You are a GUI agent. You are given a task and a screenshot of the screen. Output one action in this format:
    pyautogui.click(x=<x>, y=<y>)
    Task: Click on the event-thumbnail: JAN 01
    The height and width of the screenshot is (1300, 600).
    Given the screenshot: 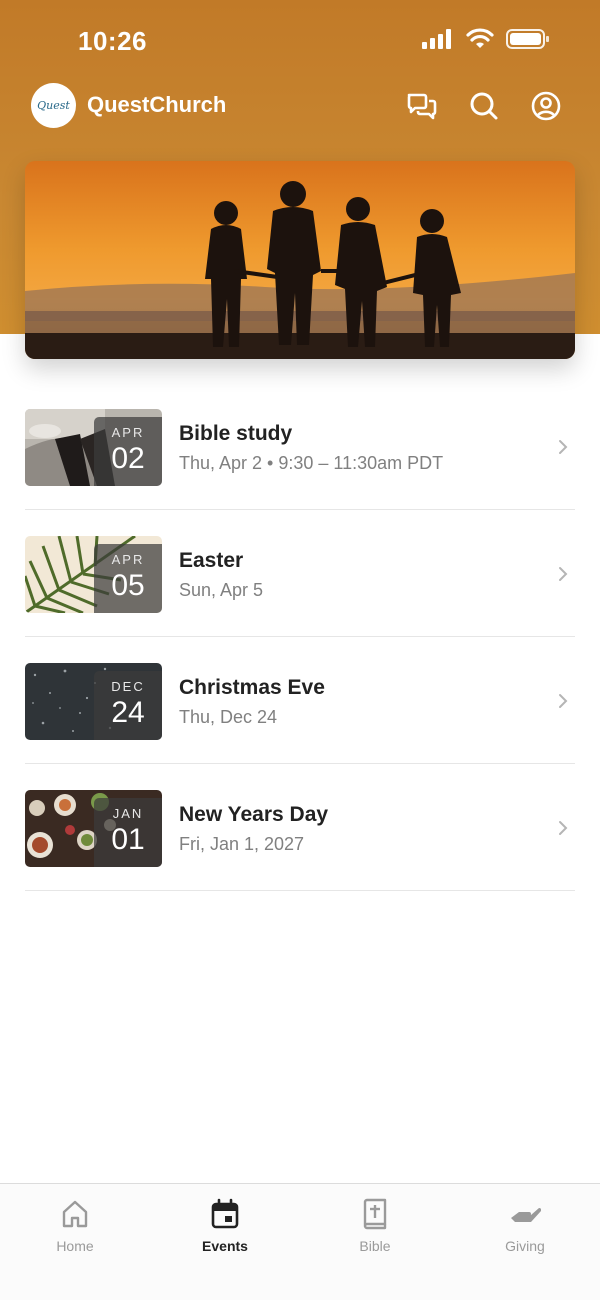 What is the action you would take?
    pyautogui.click(x=93, y=828)
    